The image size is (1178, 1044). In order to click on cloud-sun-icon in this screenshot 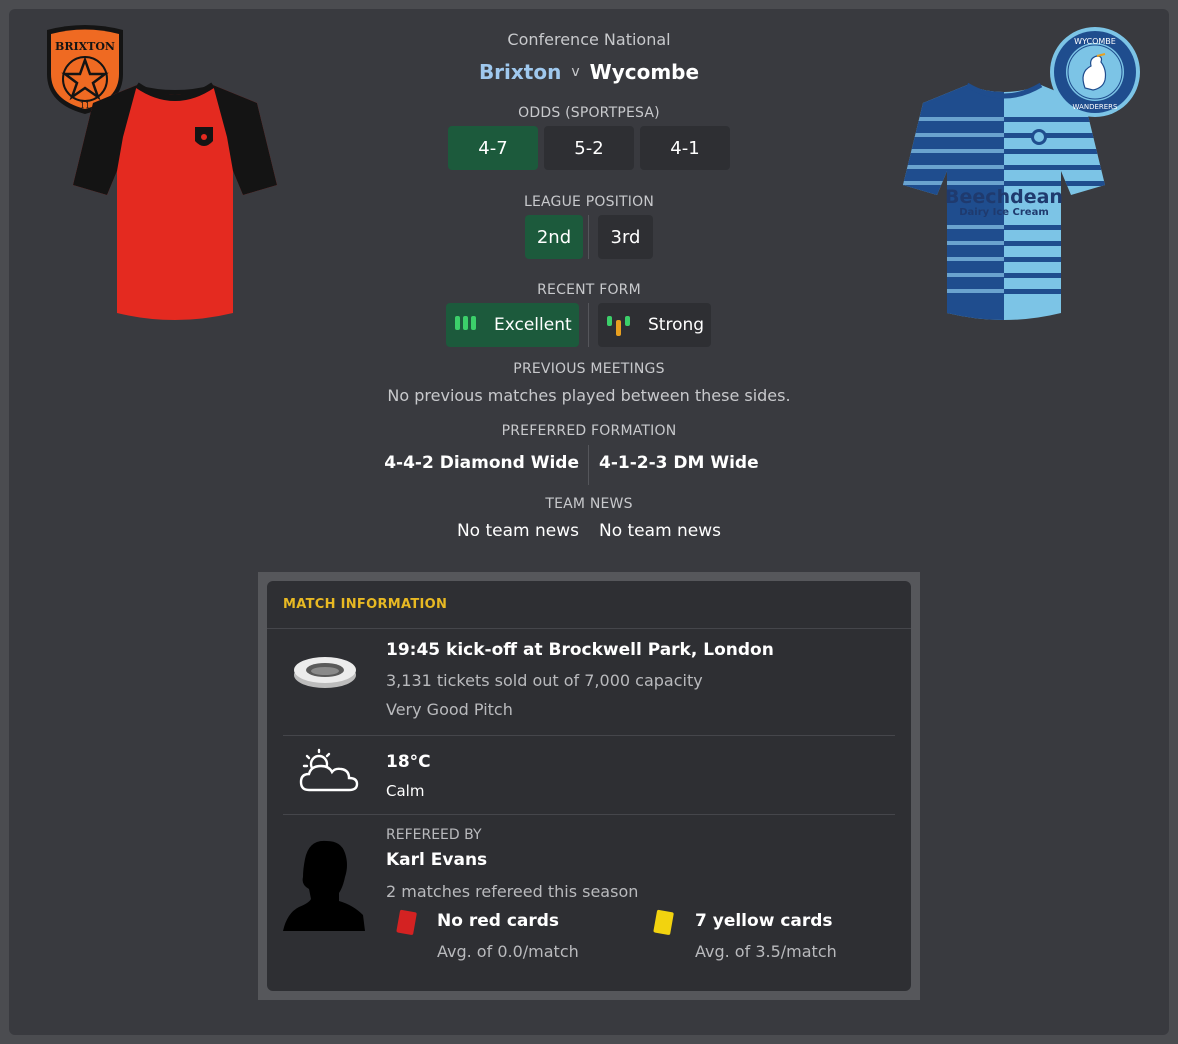, I will do `click(330, 773)`.